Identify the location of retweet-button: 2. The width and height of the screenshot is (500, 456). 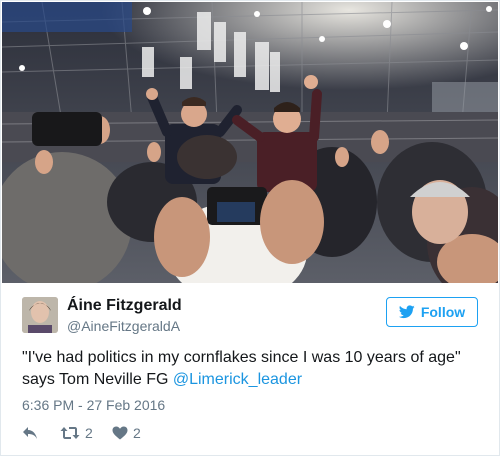
(86, 433).